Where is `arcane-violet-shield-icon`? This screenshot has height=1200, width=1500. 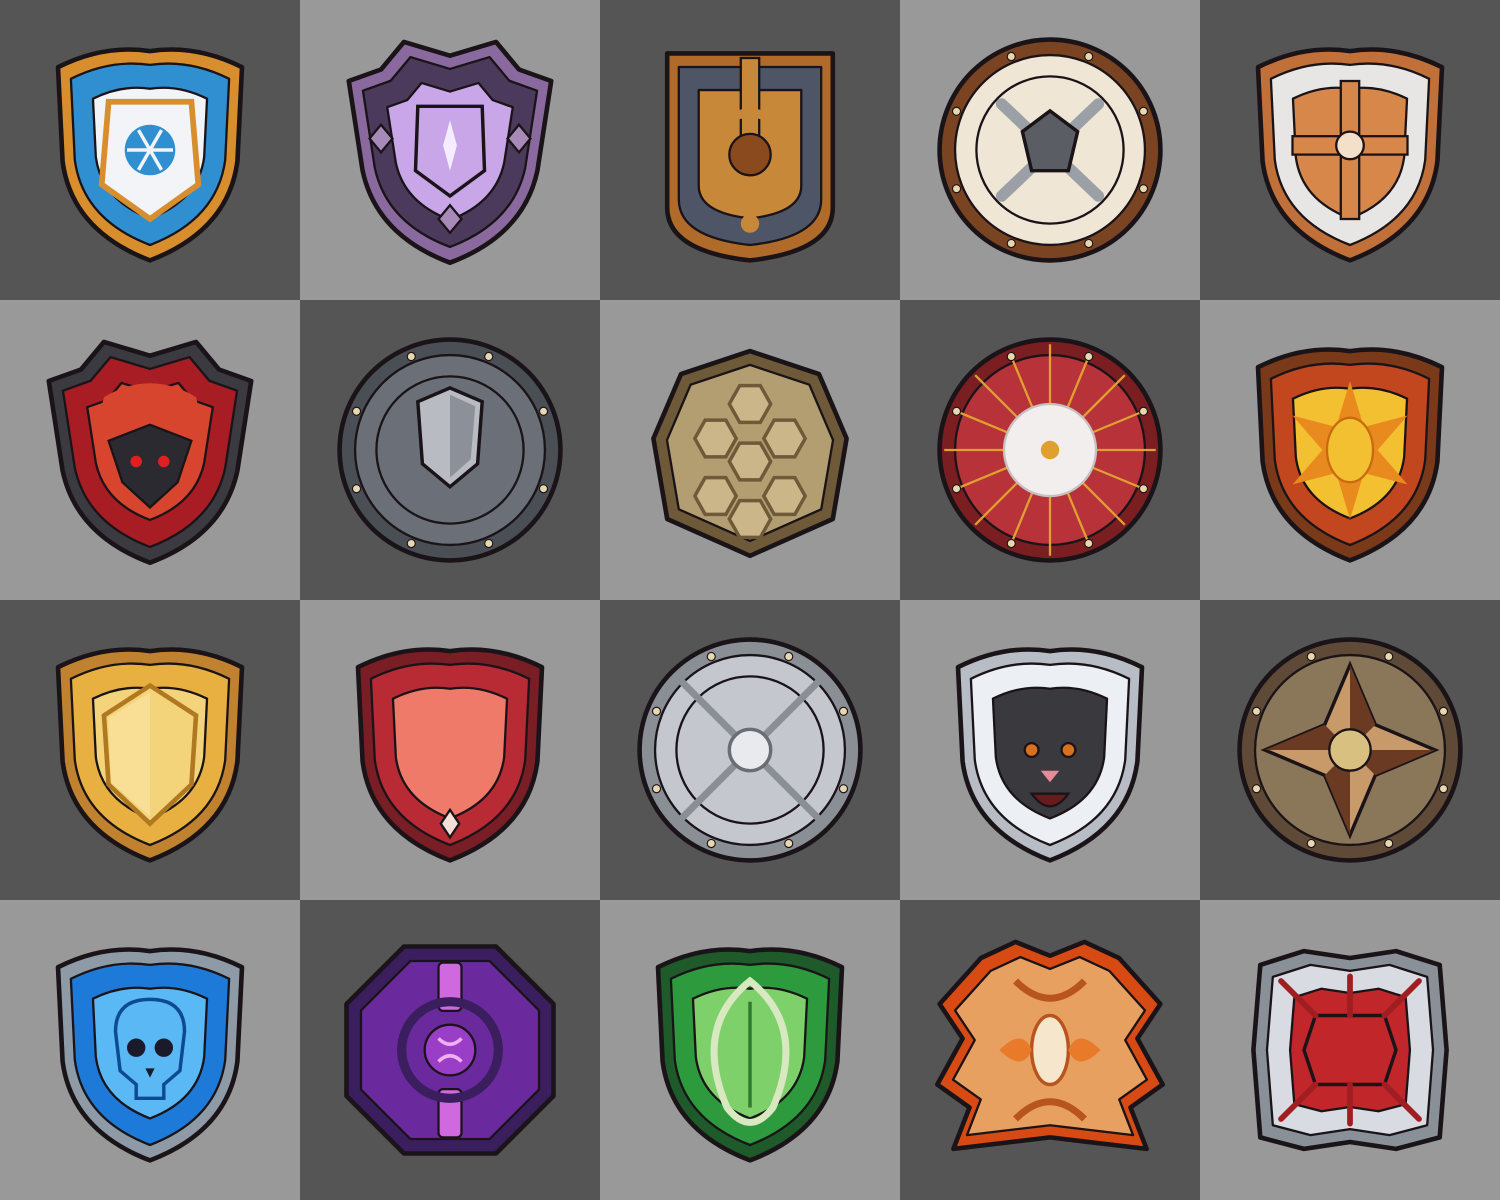
arcane-violet-shield-icon is located at coordinates (450, 1050).